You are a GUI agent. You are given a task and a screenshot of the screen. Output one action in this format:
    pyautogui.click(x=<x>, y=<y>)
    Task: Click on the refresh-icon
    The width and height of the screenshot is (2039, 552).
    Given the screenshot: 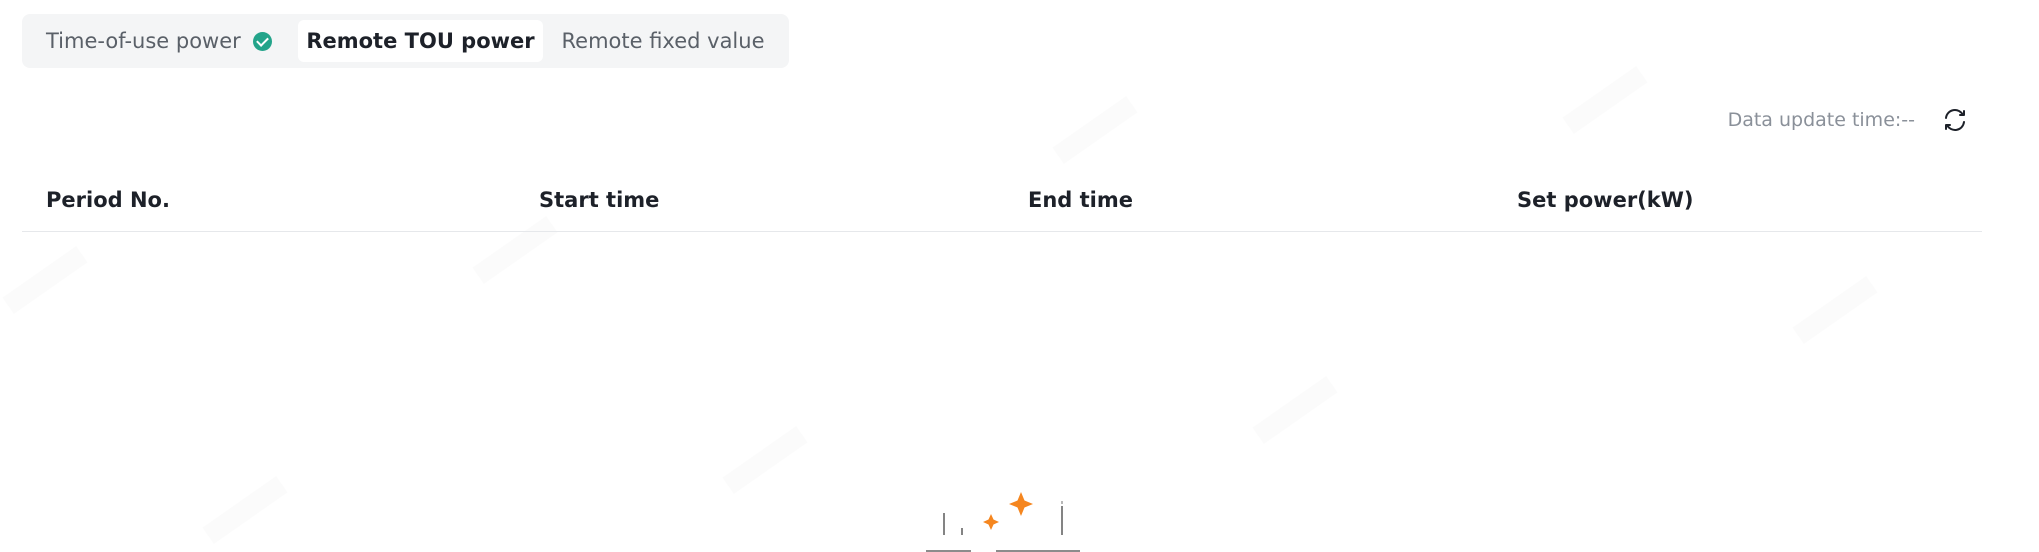 What is the action you would take?
    pyautogui.click(x=1955, y=120)
    